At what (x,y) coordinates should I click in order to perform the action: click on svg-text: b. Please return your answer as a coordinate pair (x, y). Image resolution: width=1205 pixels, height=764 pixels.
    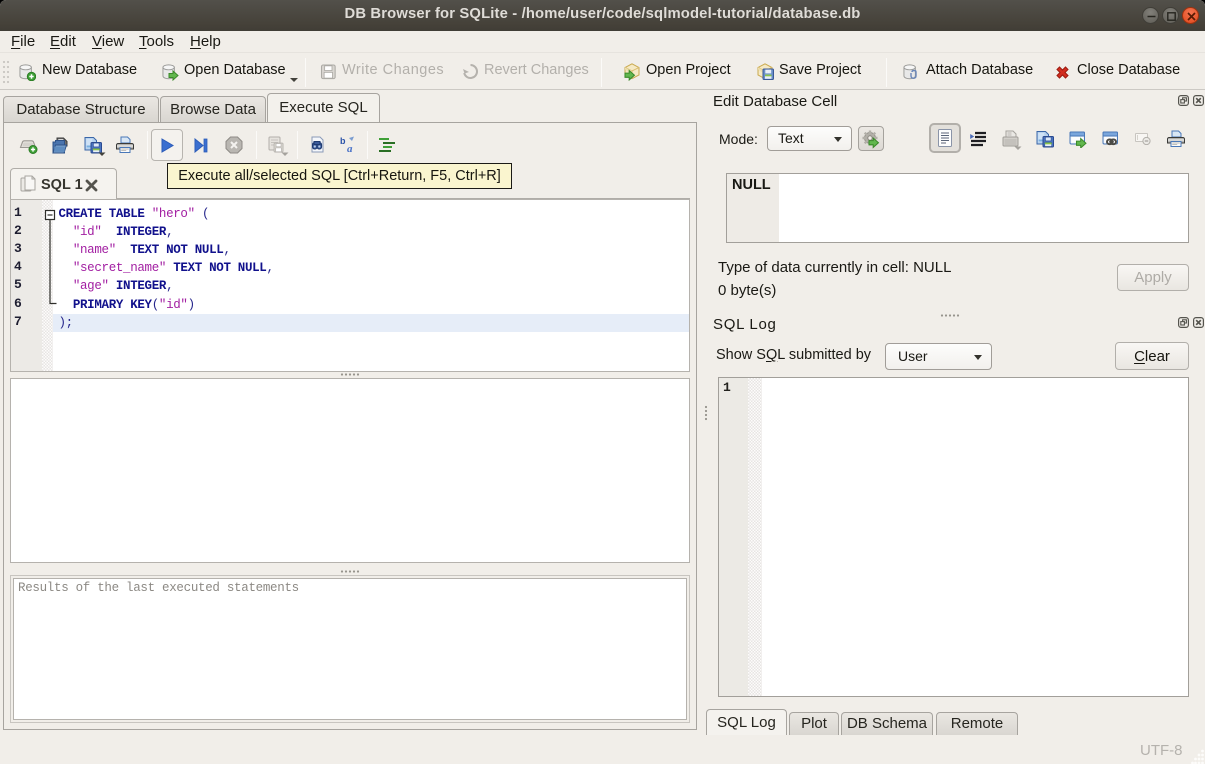
    Looking at the image, I should click on (343, 141).